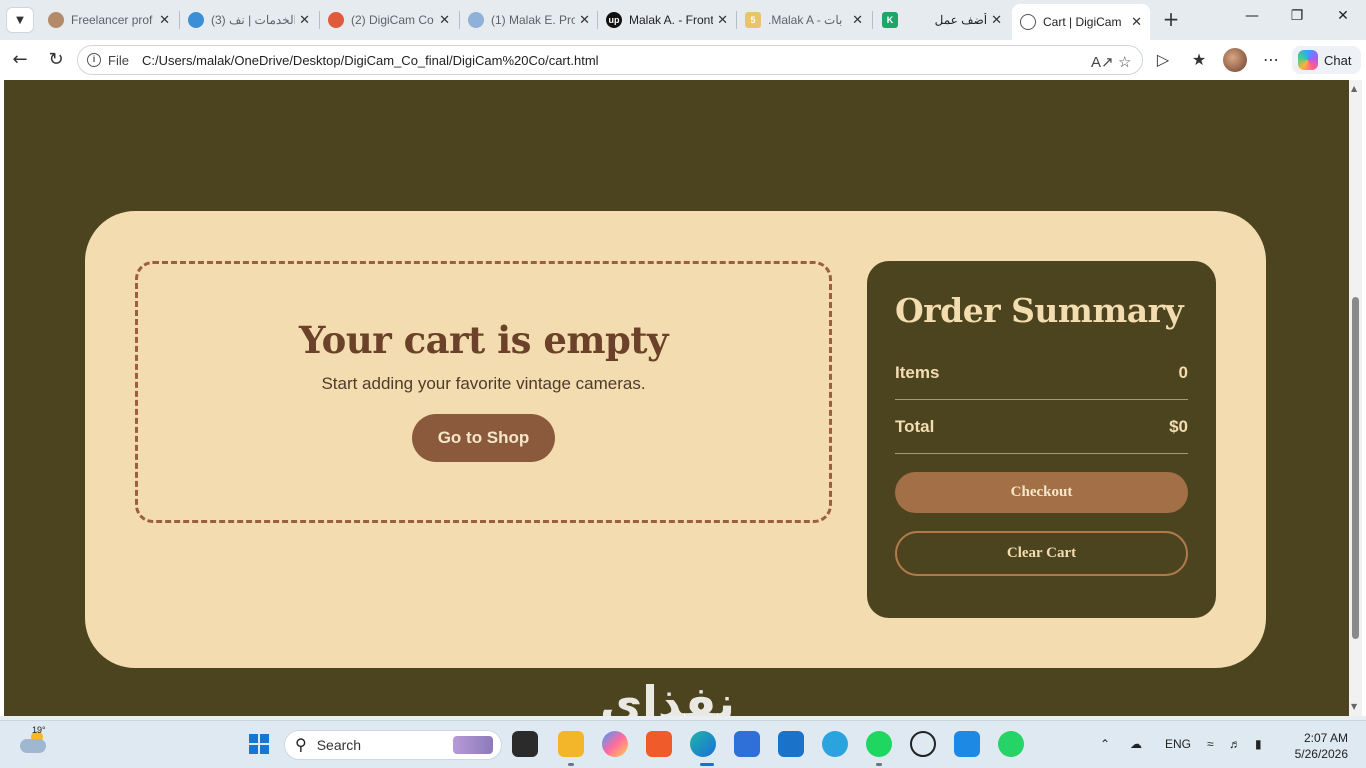 The width and height of the screenshot is (1366, 768). Describe the element at coordinates (1163, 59) in the screenshot. I see `media-icon: ▷` at that location.